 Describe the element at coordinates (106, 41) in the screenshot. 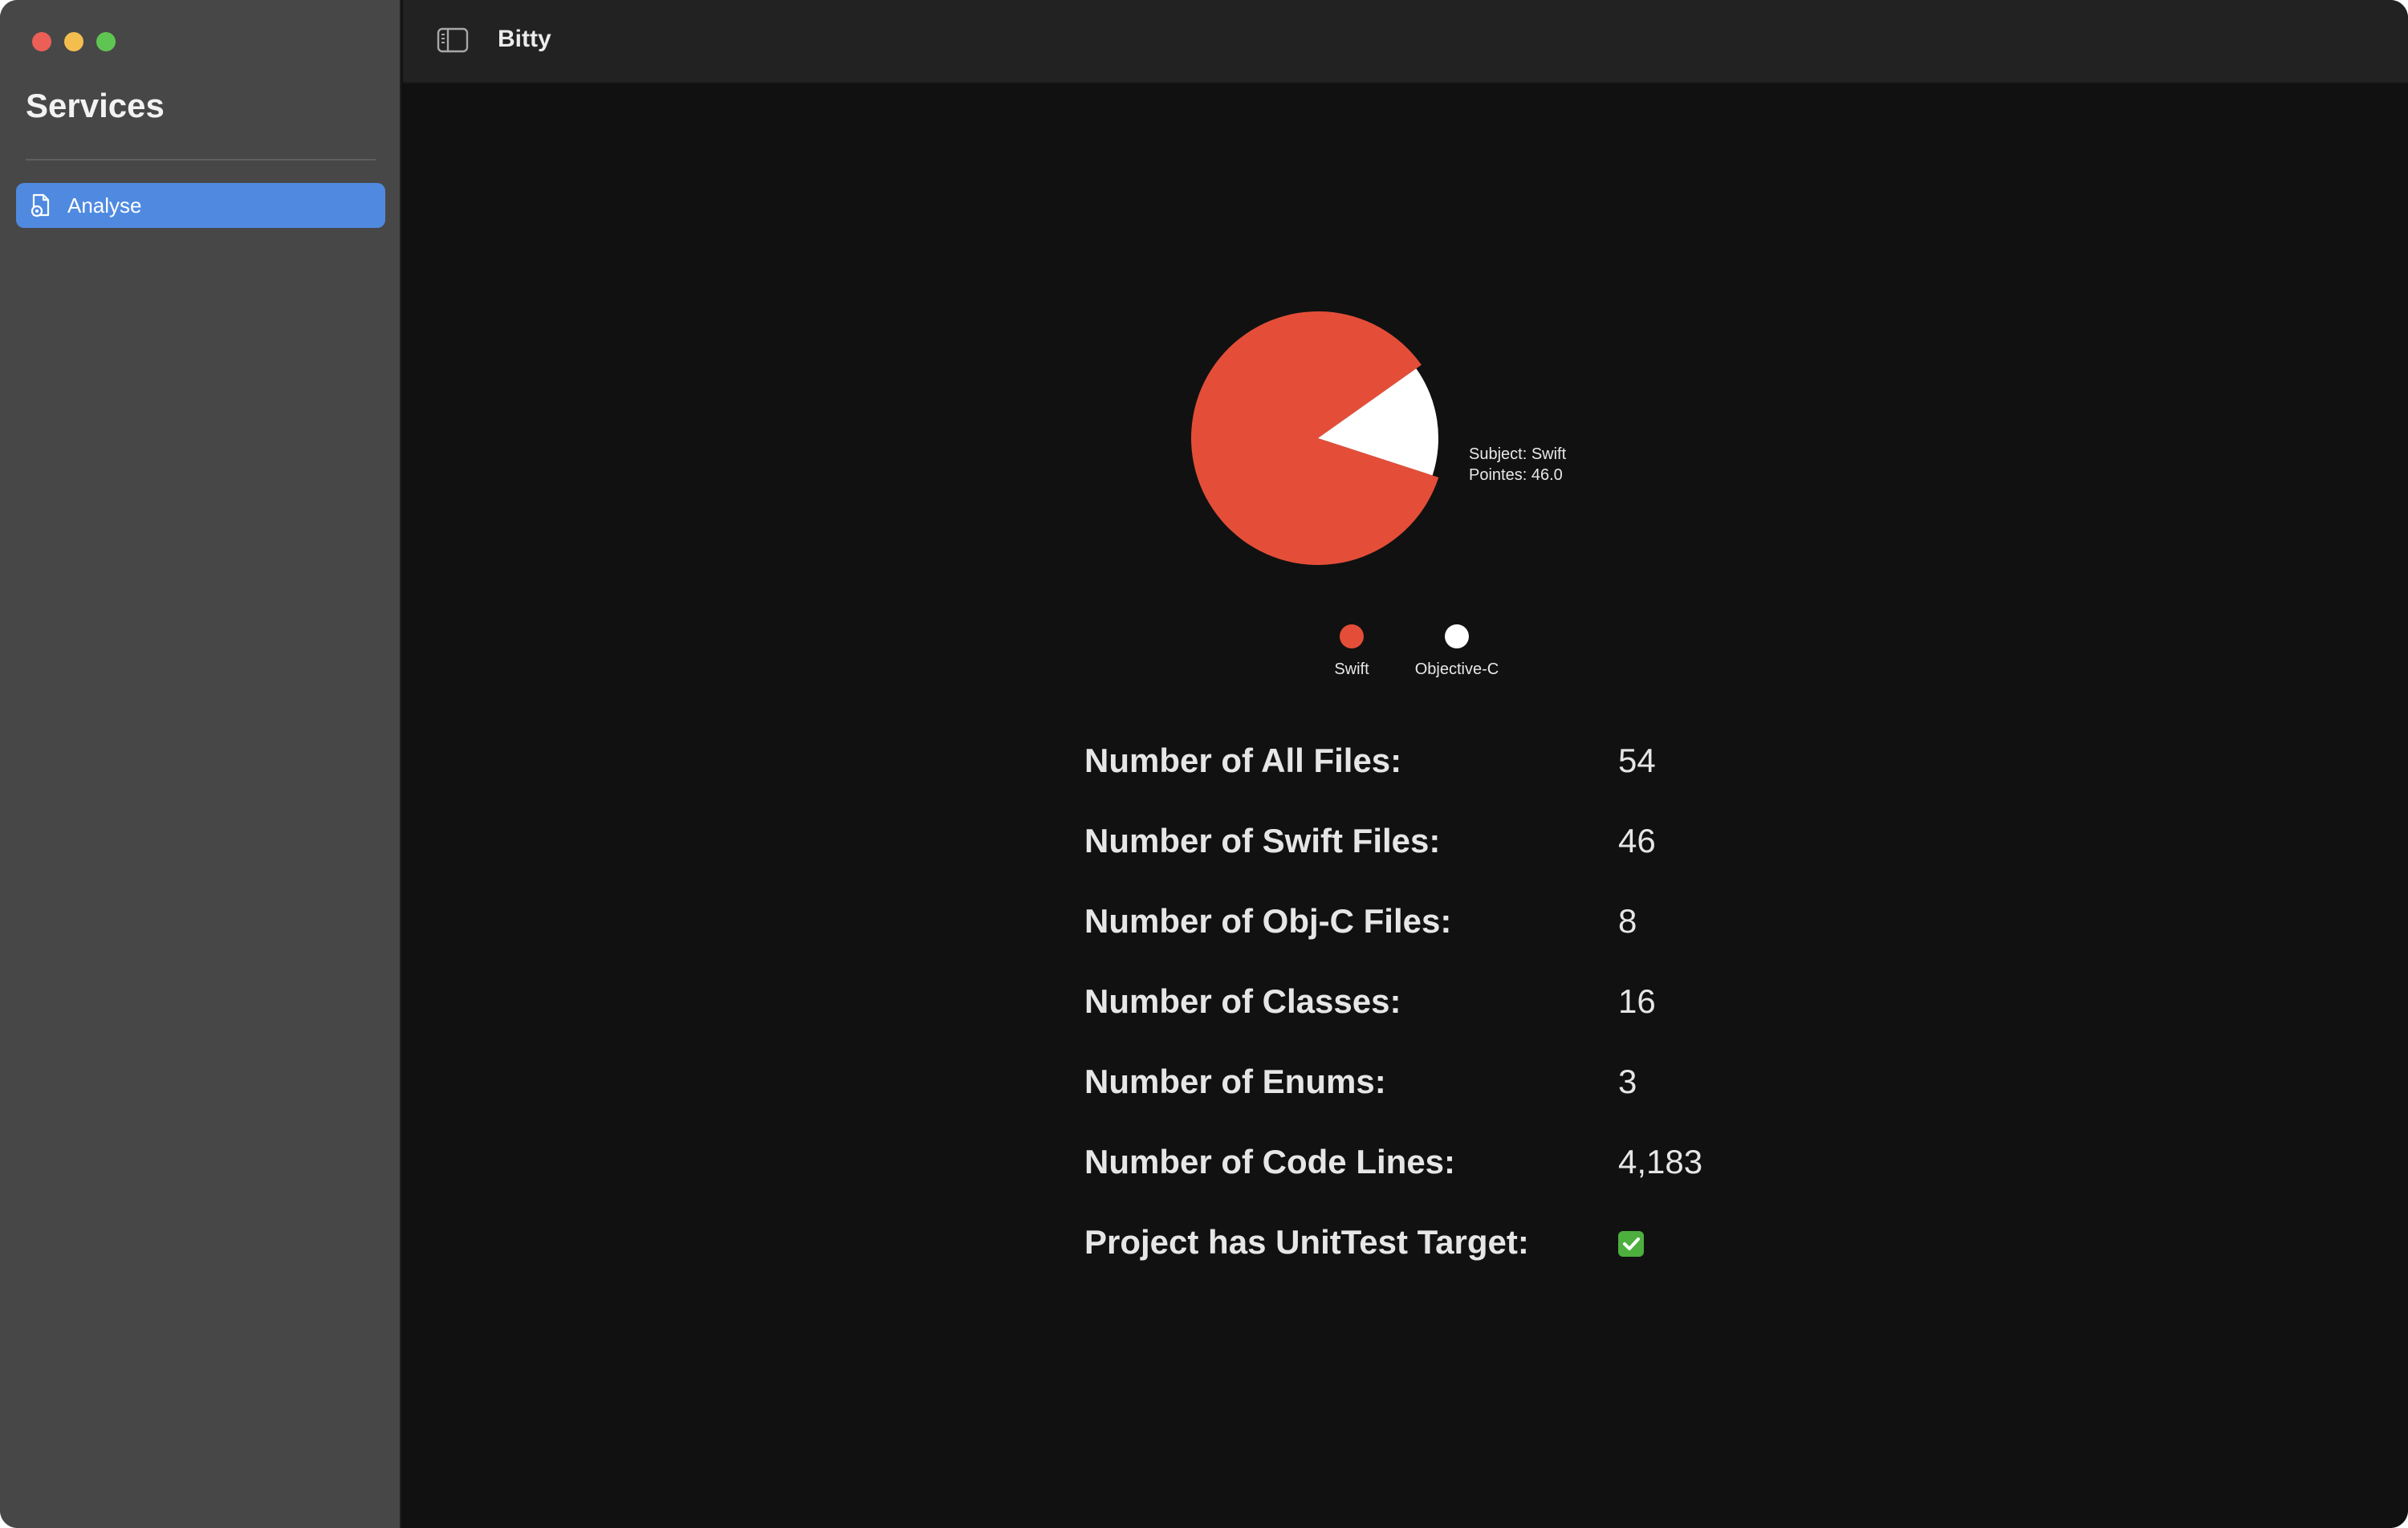

I see `zoom-button` at that location.